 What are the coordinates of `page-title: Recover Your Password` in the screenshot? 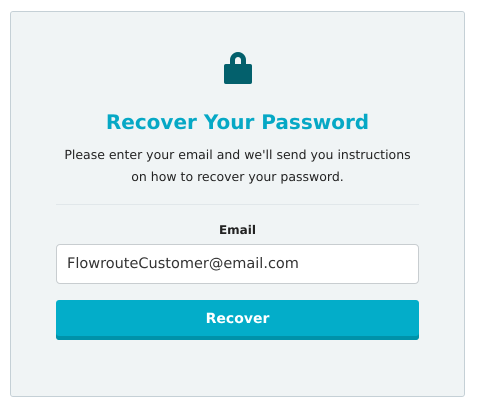 It's located at (238, 122).